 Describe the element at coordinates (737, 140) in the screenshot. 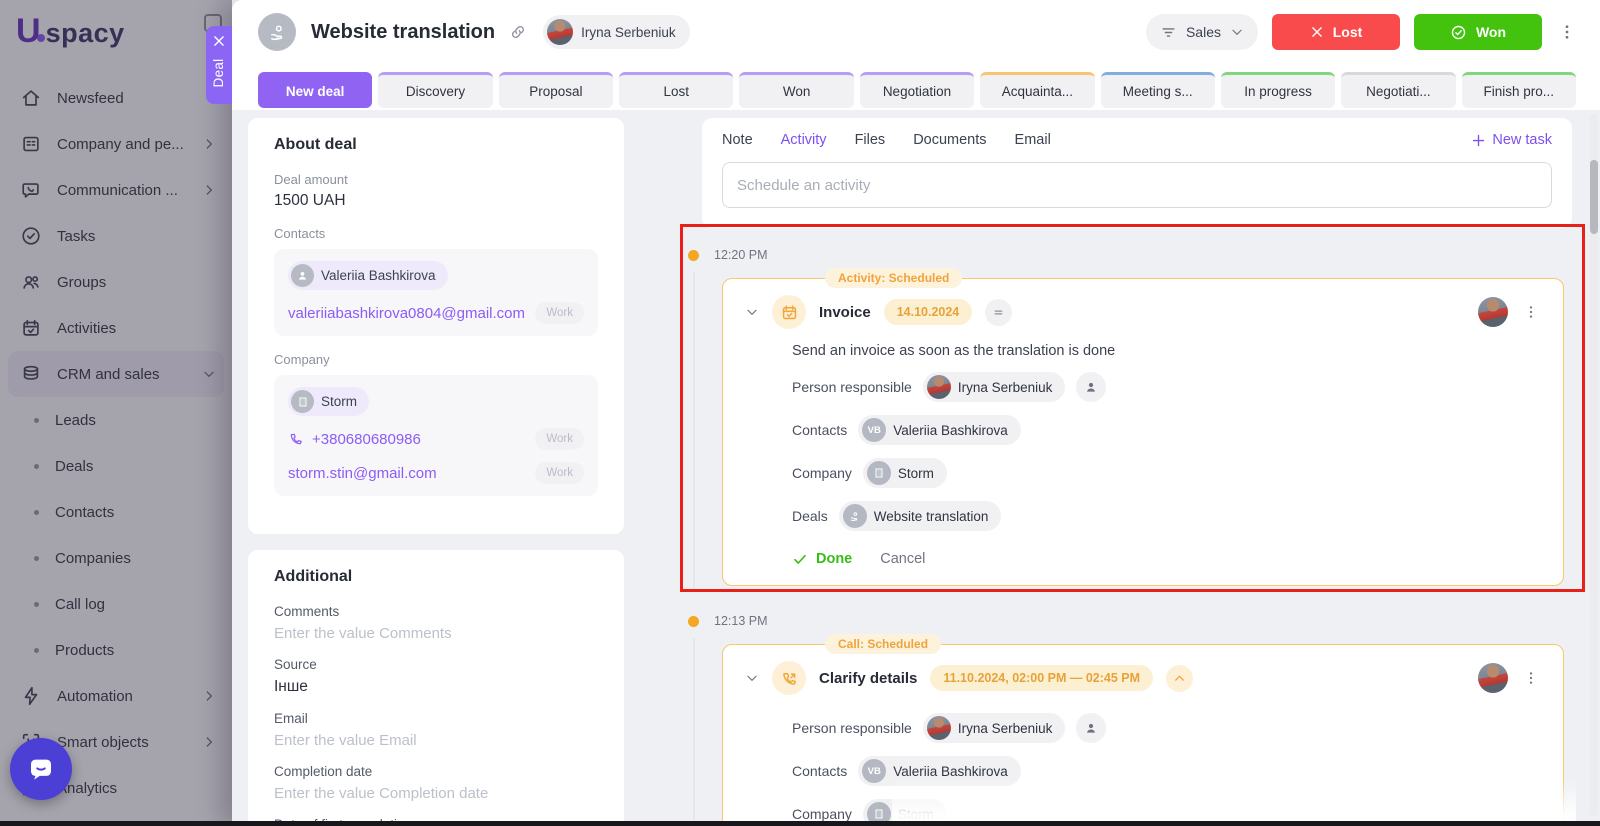

I see `tab-note: Note` at that location.